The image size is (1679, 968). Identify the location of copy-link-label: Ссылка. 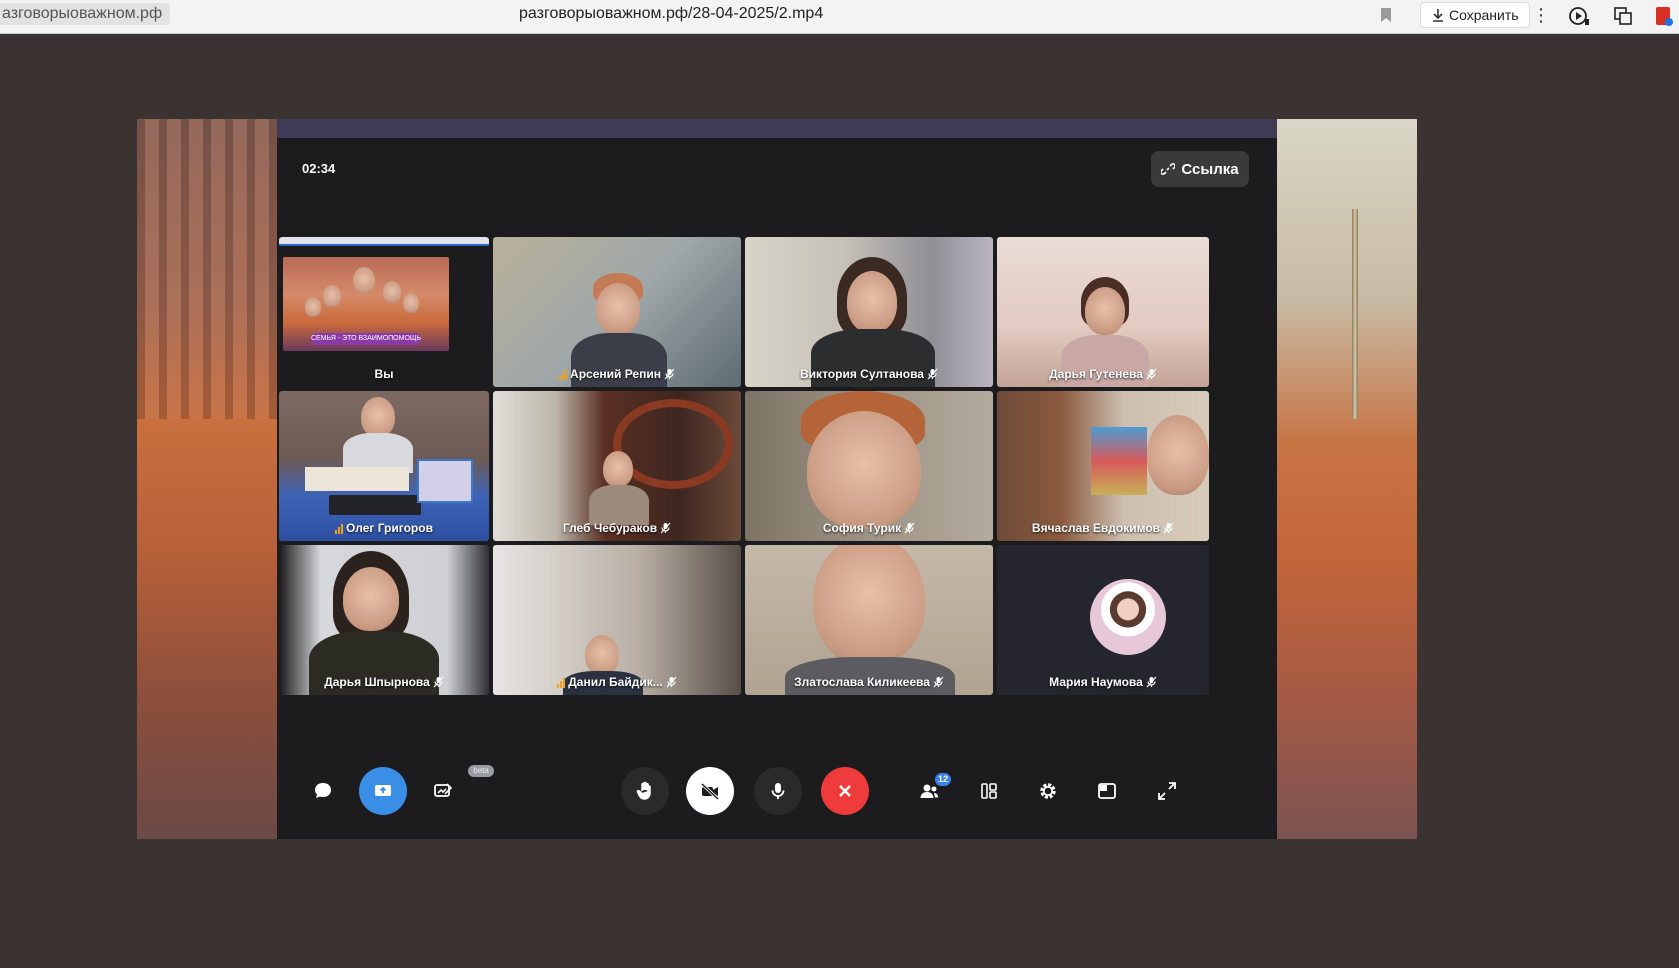
(1210, 169).